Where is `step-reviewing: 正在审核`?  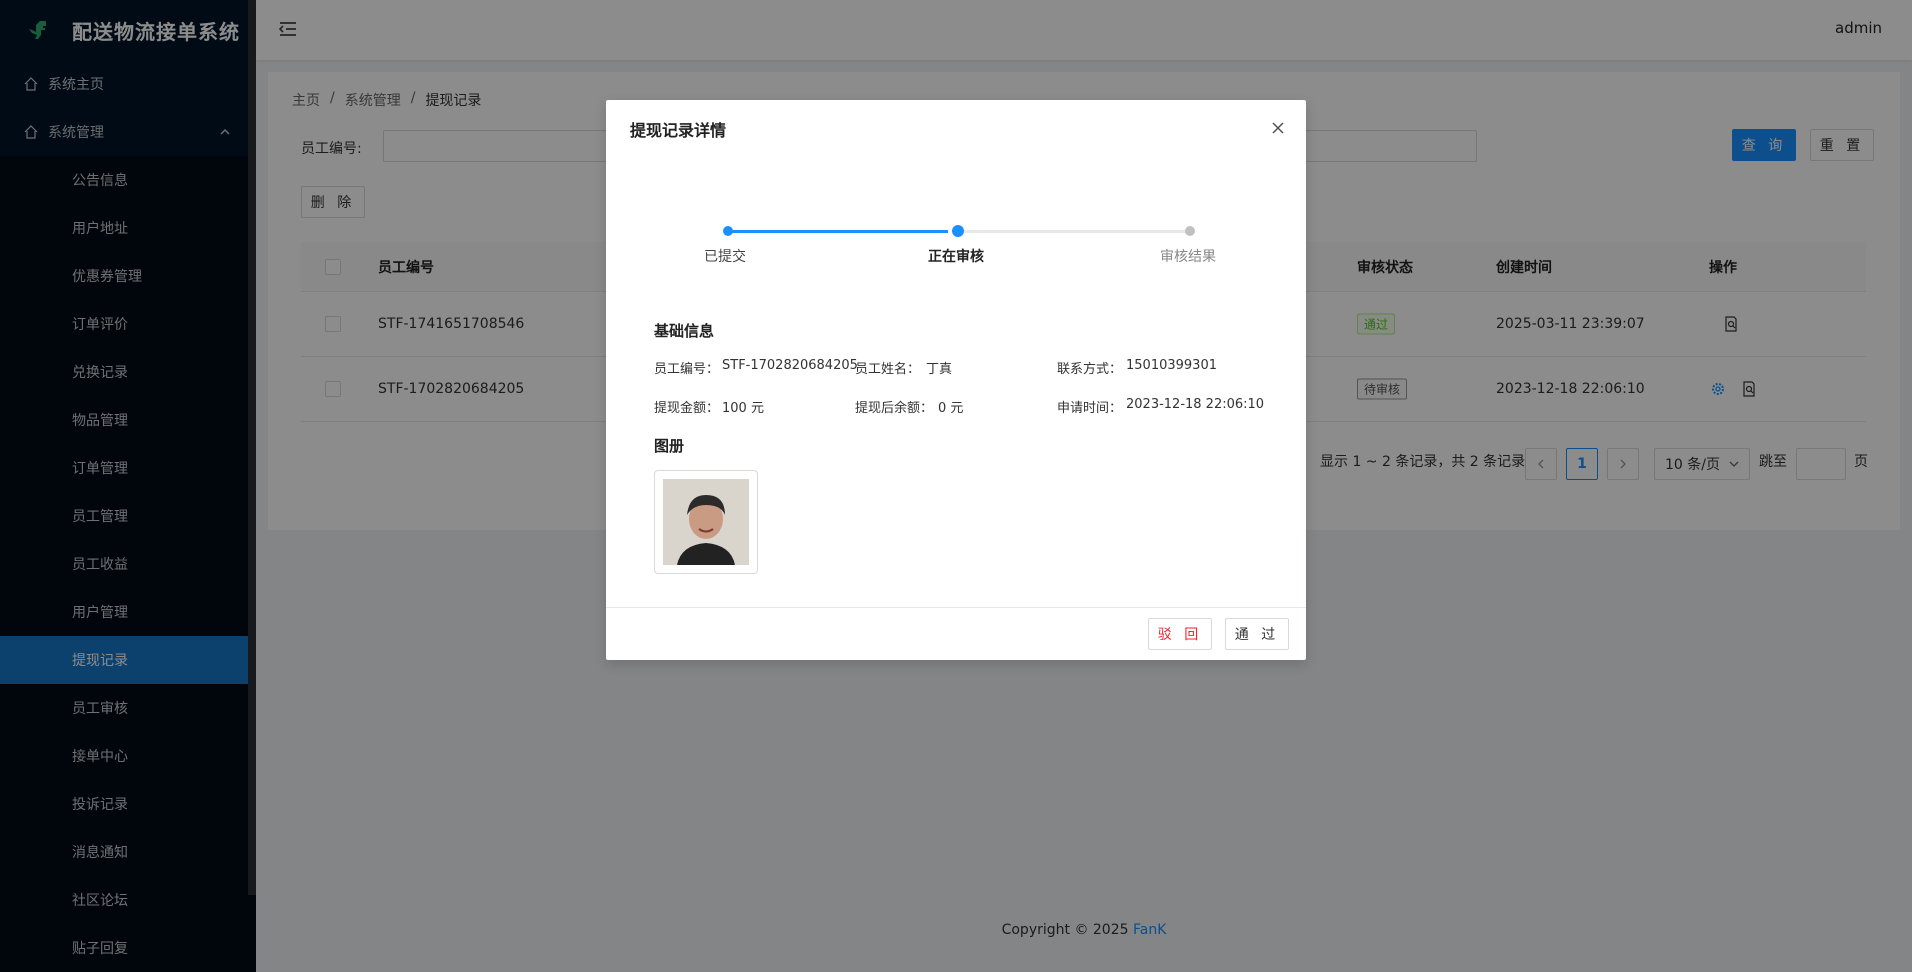
step-reviewing: 正在审核 is located at coordinates (956, 257).